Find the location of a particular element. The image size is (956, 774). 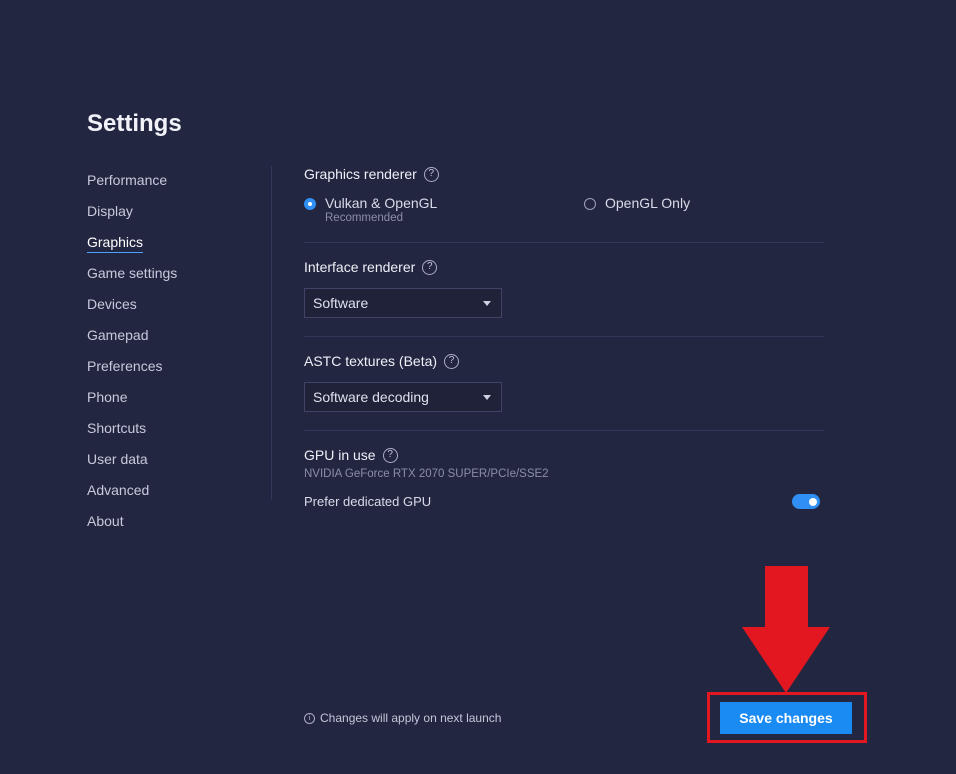

graphics-renderer-heading: Graphics renderer ? is located at coordinates (371, 174).